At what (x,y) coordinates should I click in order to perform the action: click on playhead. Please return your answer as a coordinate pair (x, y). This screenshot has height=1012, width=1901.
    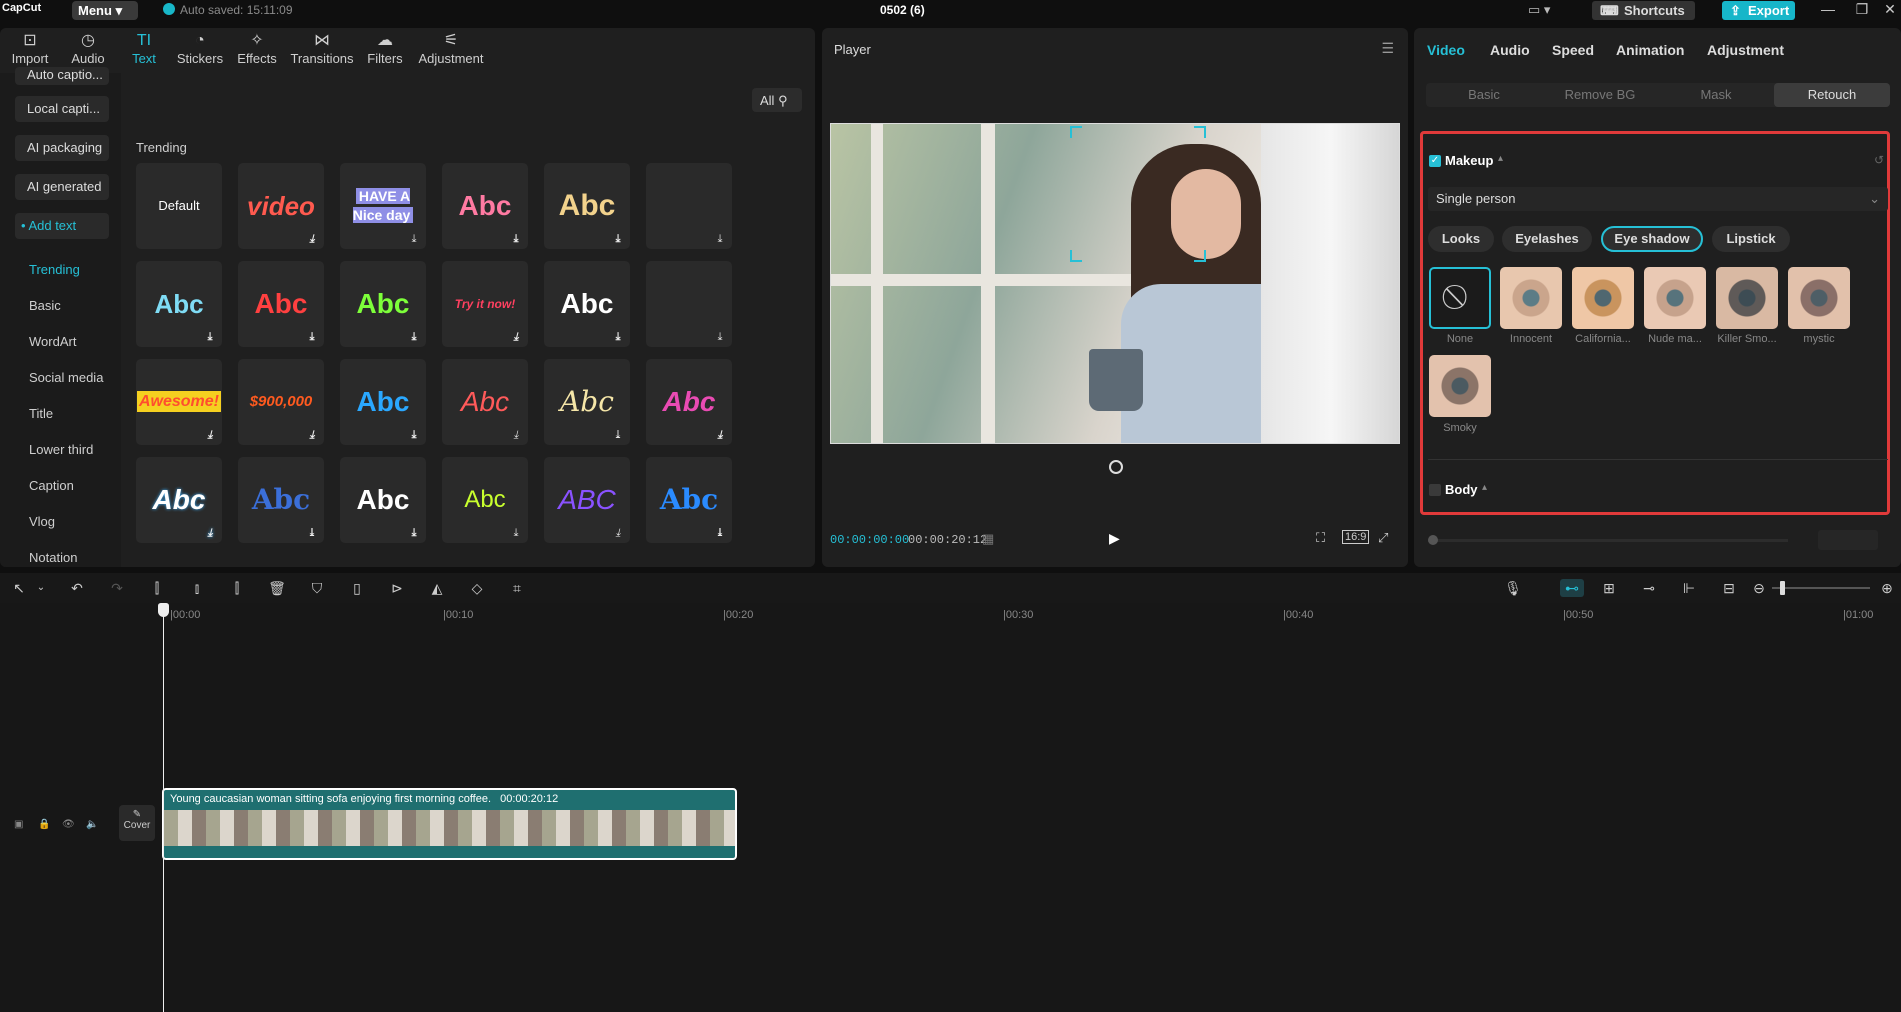
    Looking at the image, I should click on (163, 807).